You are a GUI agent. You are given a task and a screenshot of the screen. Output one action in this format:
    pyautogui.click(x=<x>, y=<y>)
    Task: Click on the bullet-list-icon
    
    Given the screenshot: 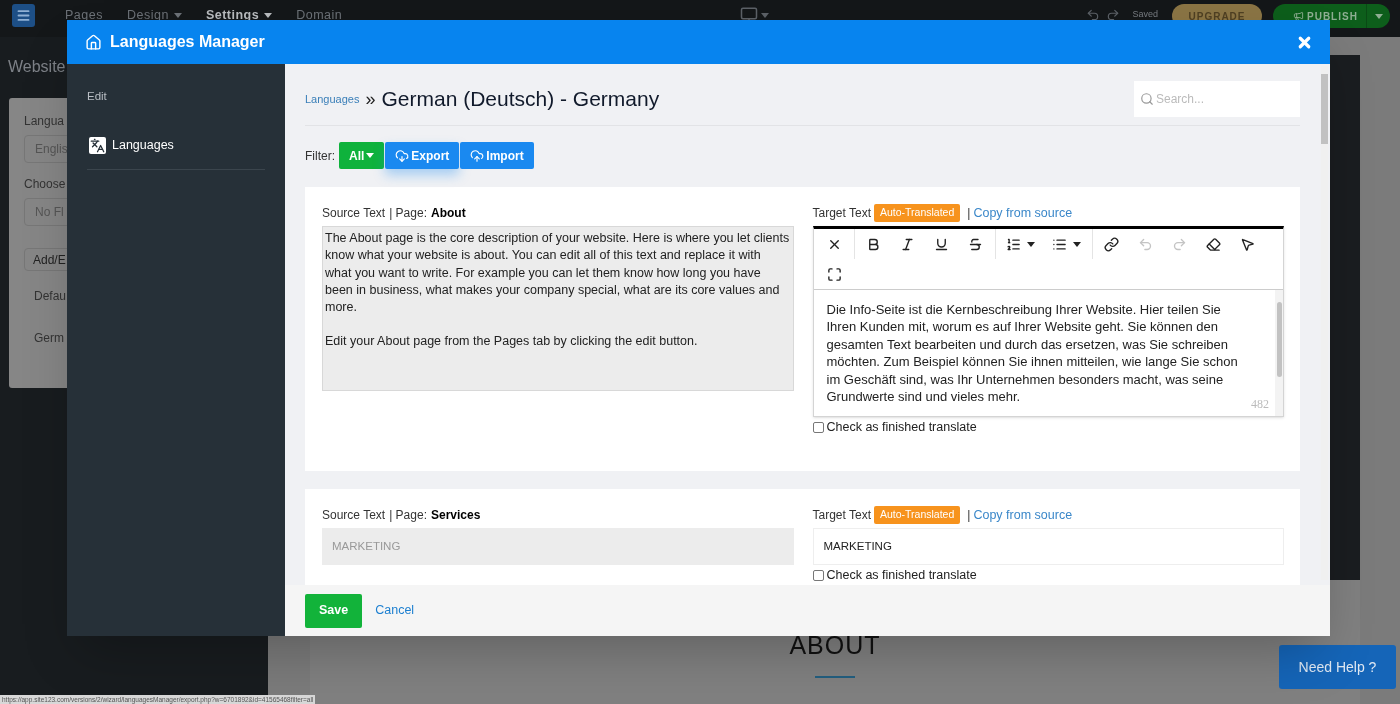 What is the action you would take?
    pyautogui.click(x=1059, y=244)
    